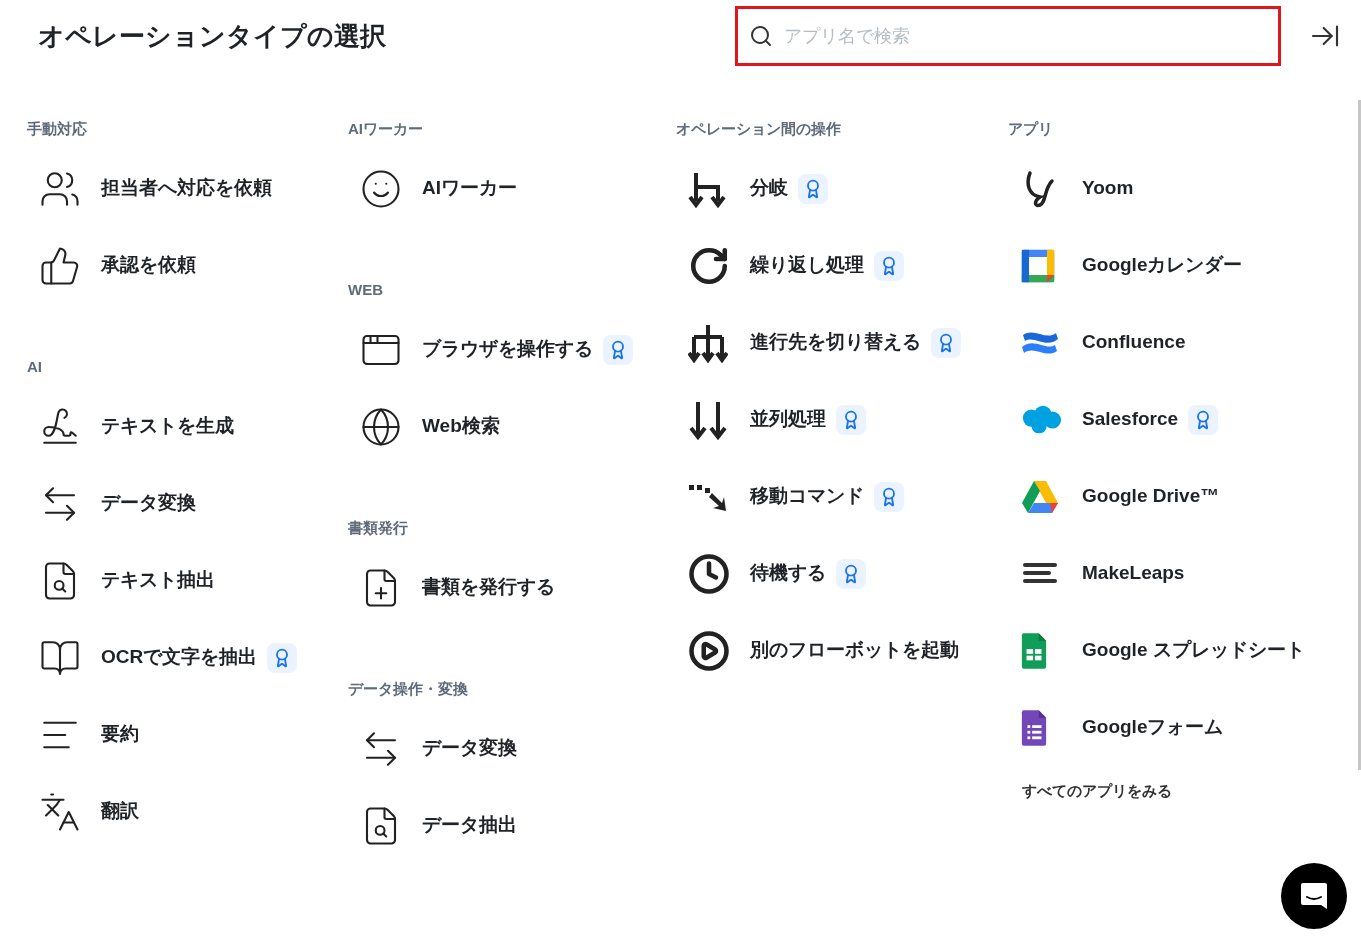  Describe the element at coordinates (187, 734) in the screenshot. I see `operation-item: 要約` at that location.